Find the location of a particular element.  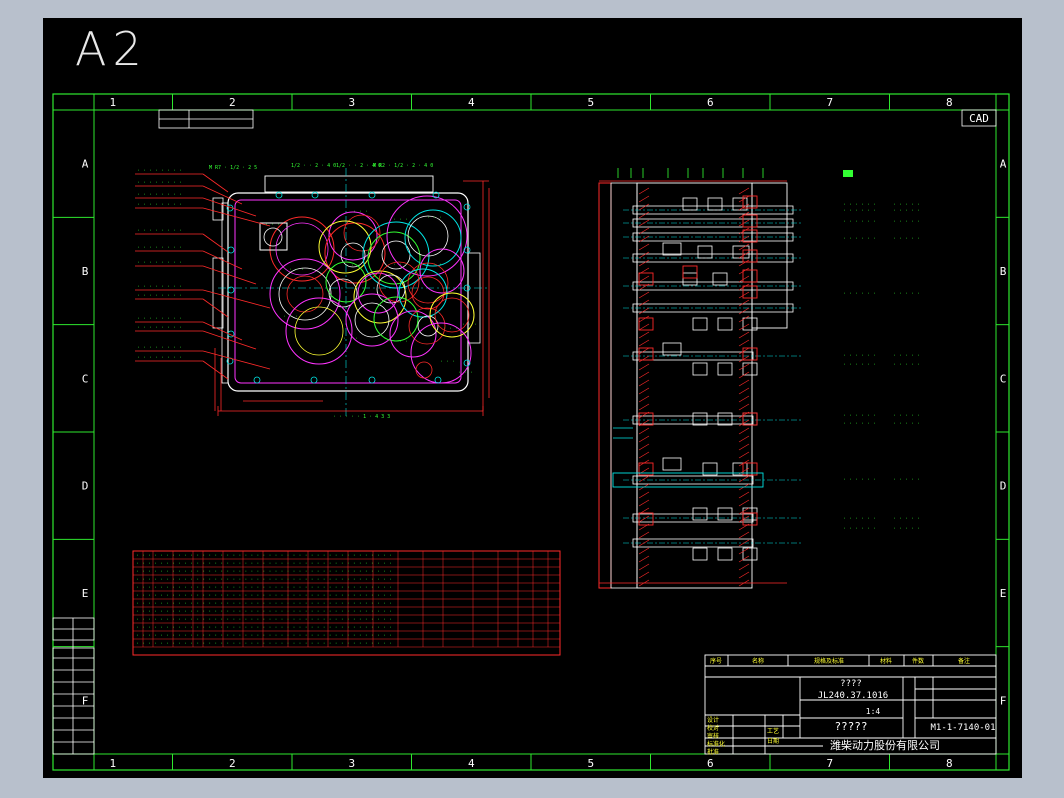

zone-col-label-bottom: 4 is located at coordinates (471, 763).